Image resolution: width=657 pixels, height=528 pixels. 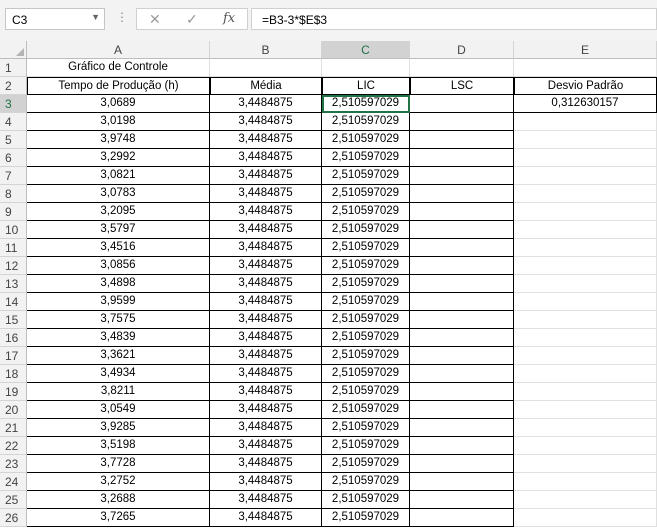 What do you see at coordinates (118, 338) in the screenshot?
I see `cell-tempo: 3,4839` at bounding box center [118, 338].